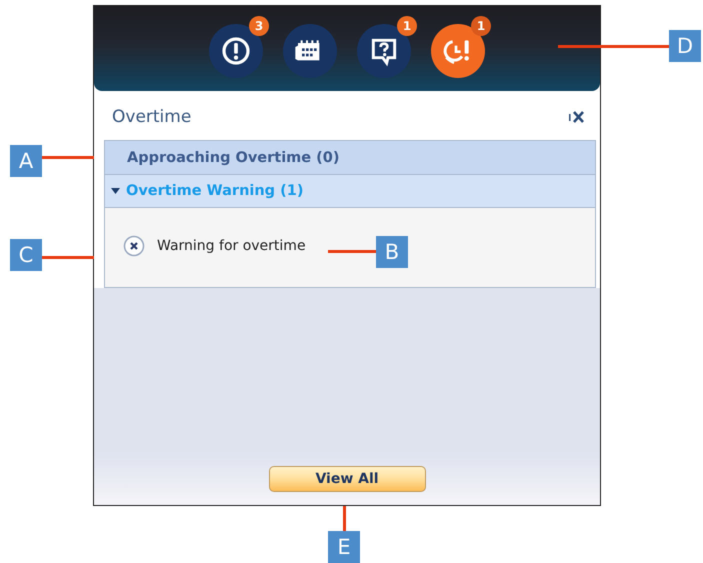 Image resolution: width=703 pixels, height=563 pixels. I want to click on callout-label: D, so click(685, 46).